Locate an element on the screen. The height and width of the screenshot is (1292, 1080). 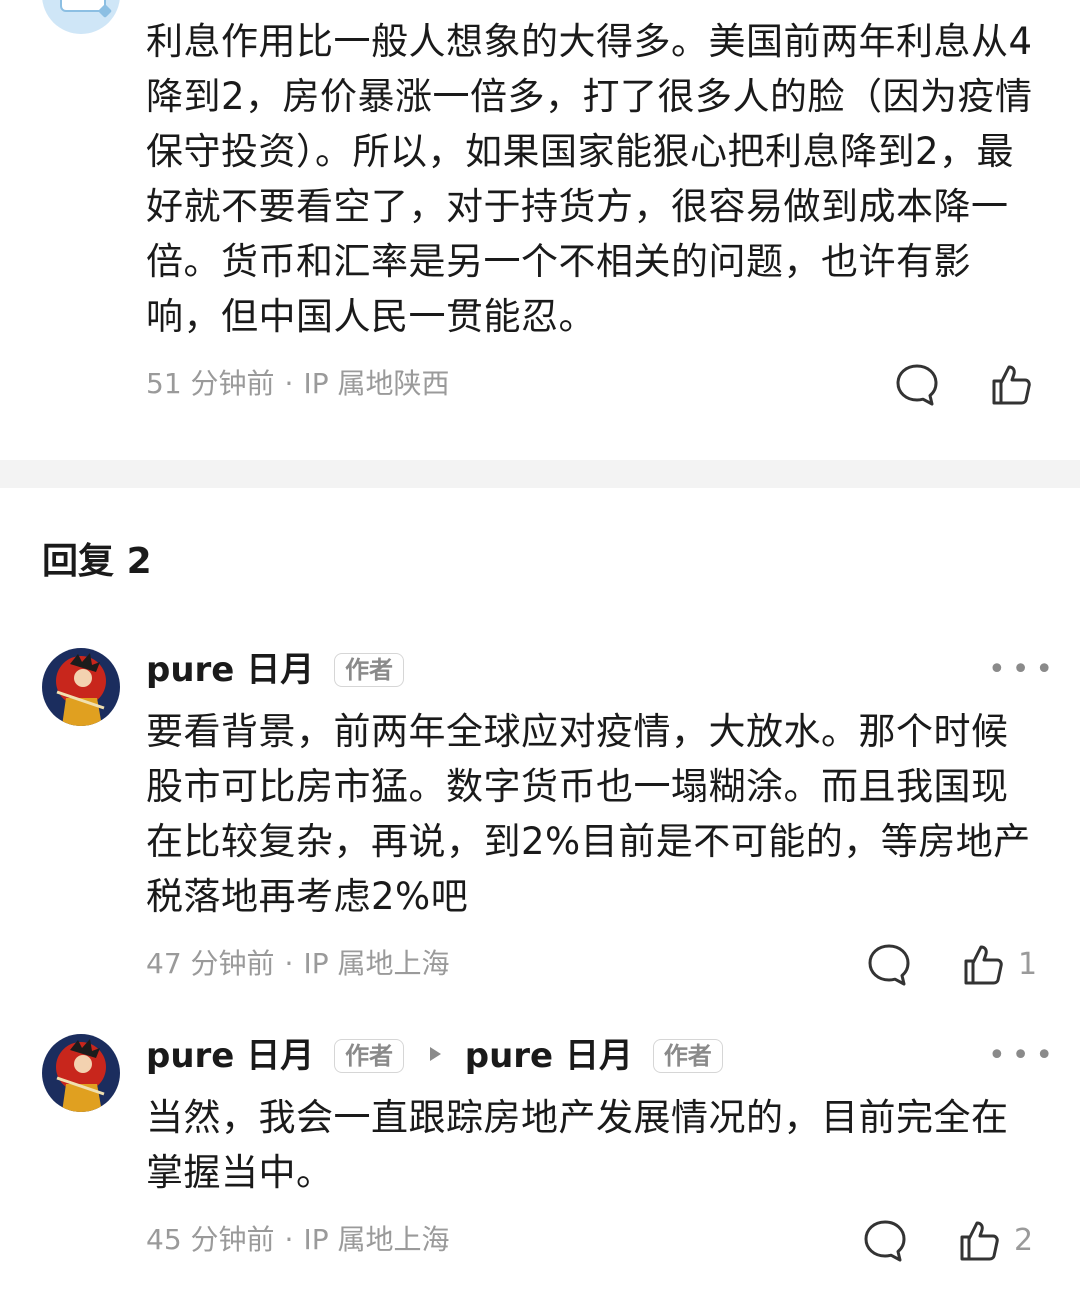
like-count: 2 is located at coordinates (1024, 1240).